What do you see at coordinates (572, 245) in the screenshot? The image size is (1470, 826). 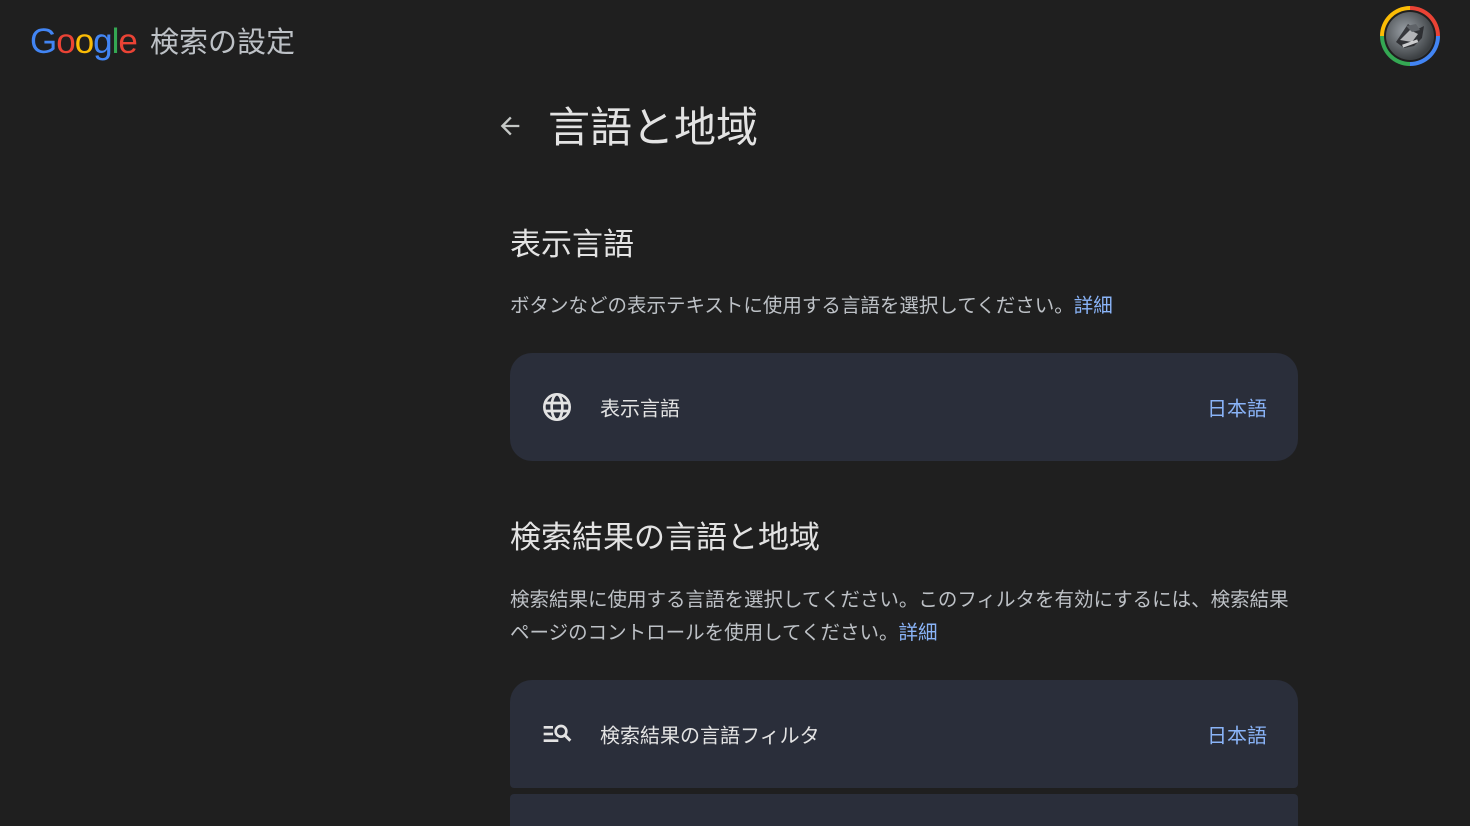 I see `display-language-heading: 表示言語` at bounding box center [572, 245].